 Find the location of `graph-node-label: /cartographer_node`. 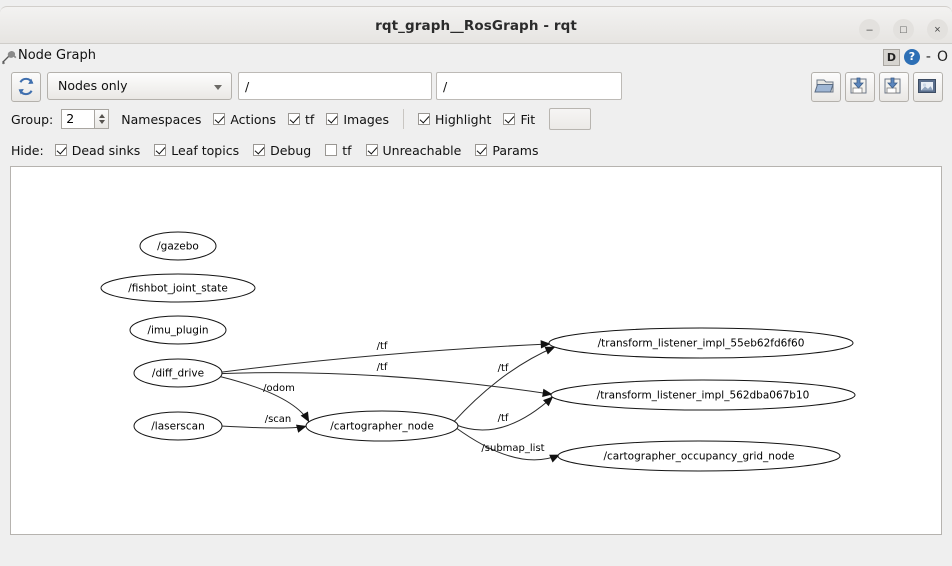

graph-node-label: /cartographer_node is located at coordinates (382, 427).